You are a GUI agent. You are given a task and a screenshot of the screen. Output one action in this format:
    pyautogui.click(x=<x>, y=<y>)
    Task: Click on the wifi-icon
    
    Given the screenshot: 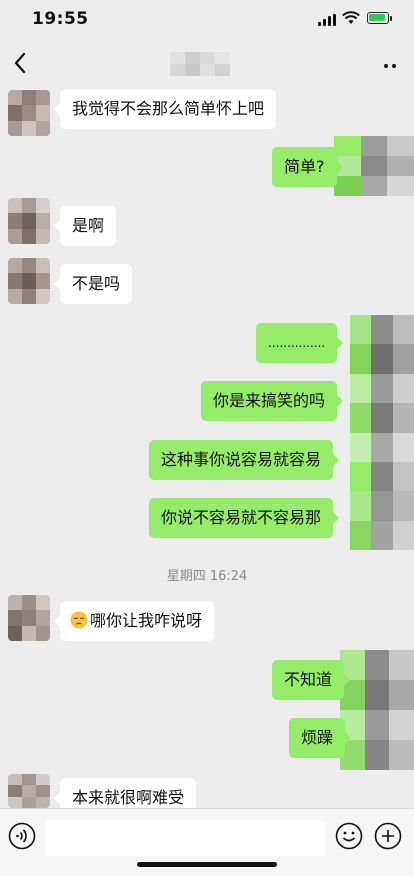 What is the action you would take?
    pyautogui.click(x=351, y=17)
    